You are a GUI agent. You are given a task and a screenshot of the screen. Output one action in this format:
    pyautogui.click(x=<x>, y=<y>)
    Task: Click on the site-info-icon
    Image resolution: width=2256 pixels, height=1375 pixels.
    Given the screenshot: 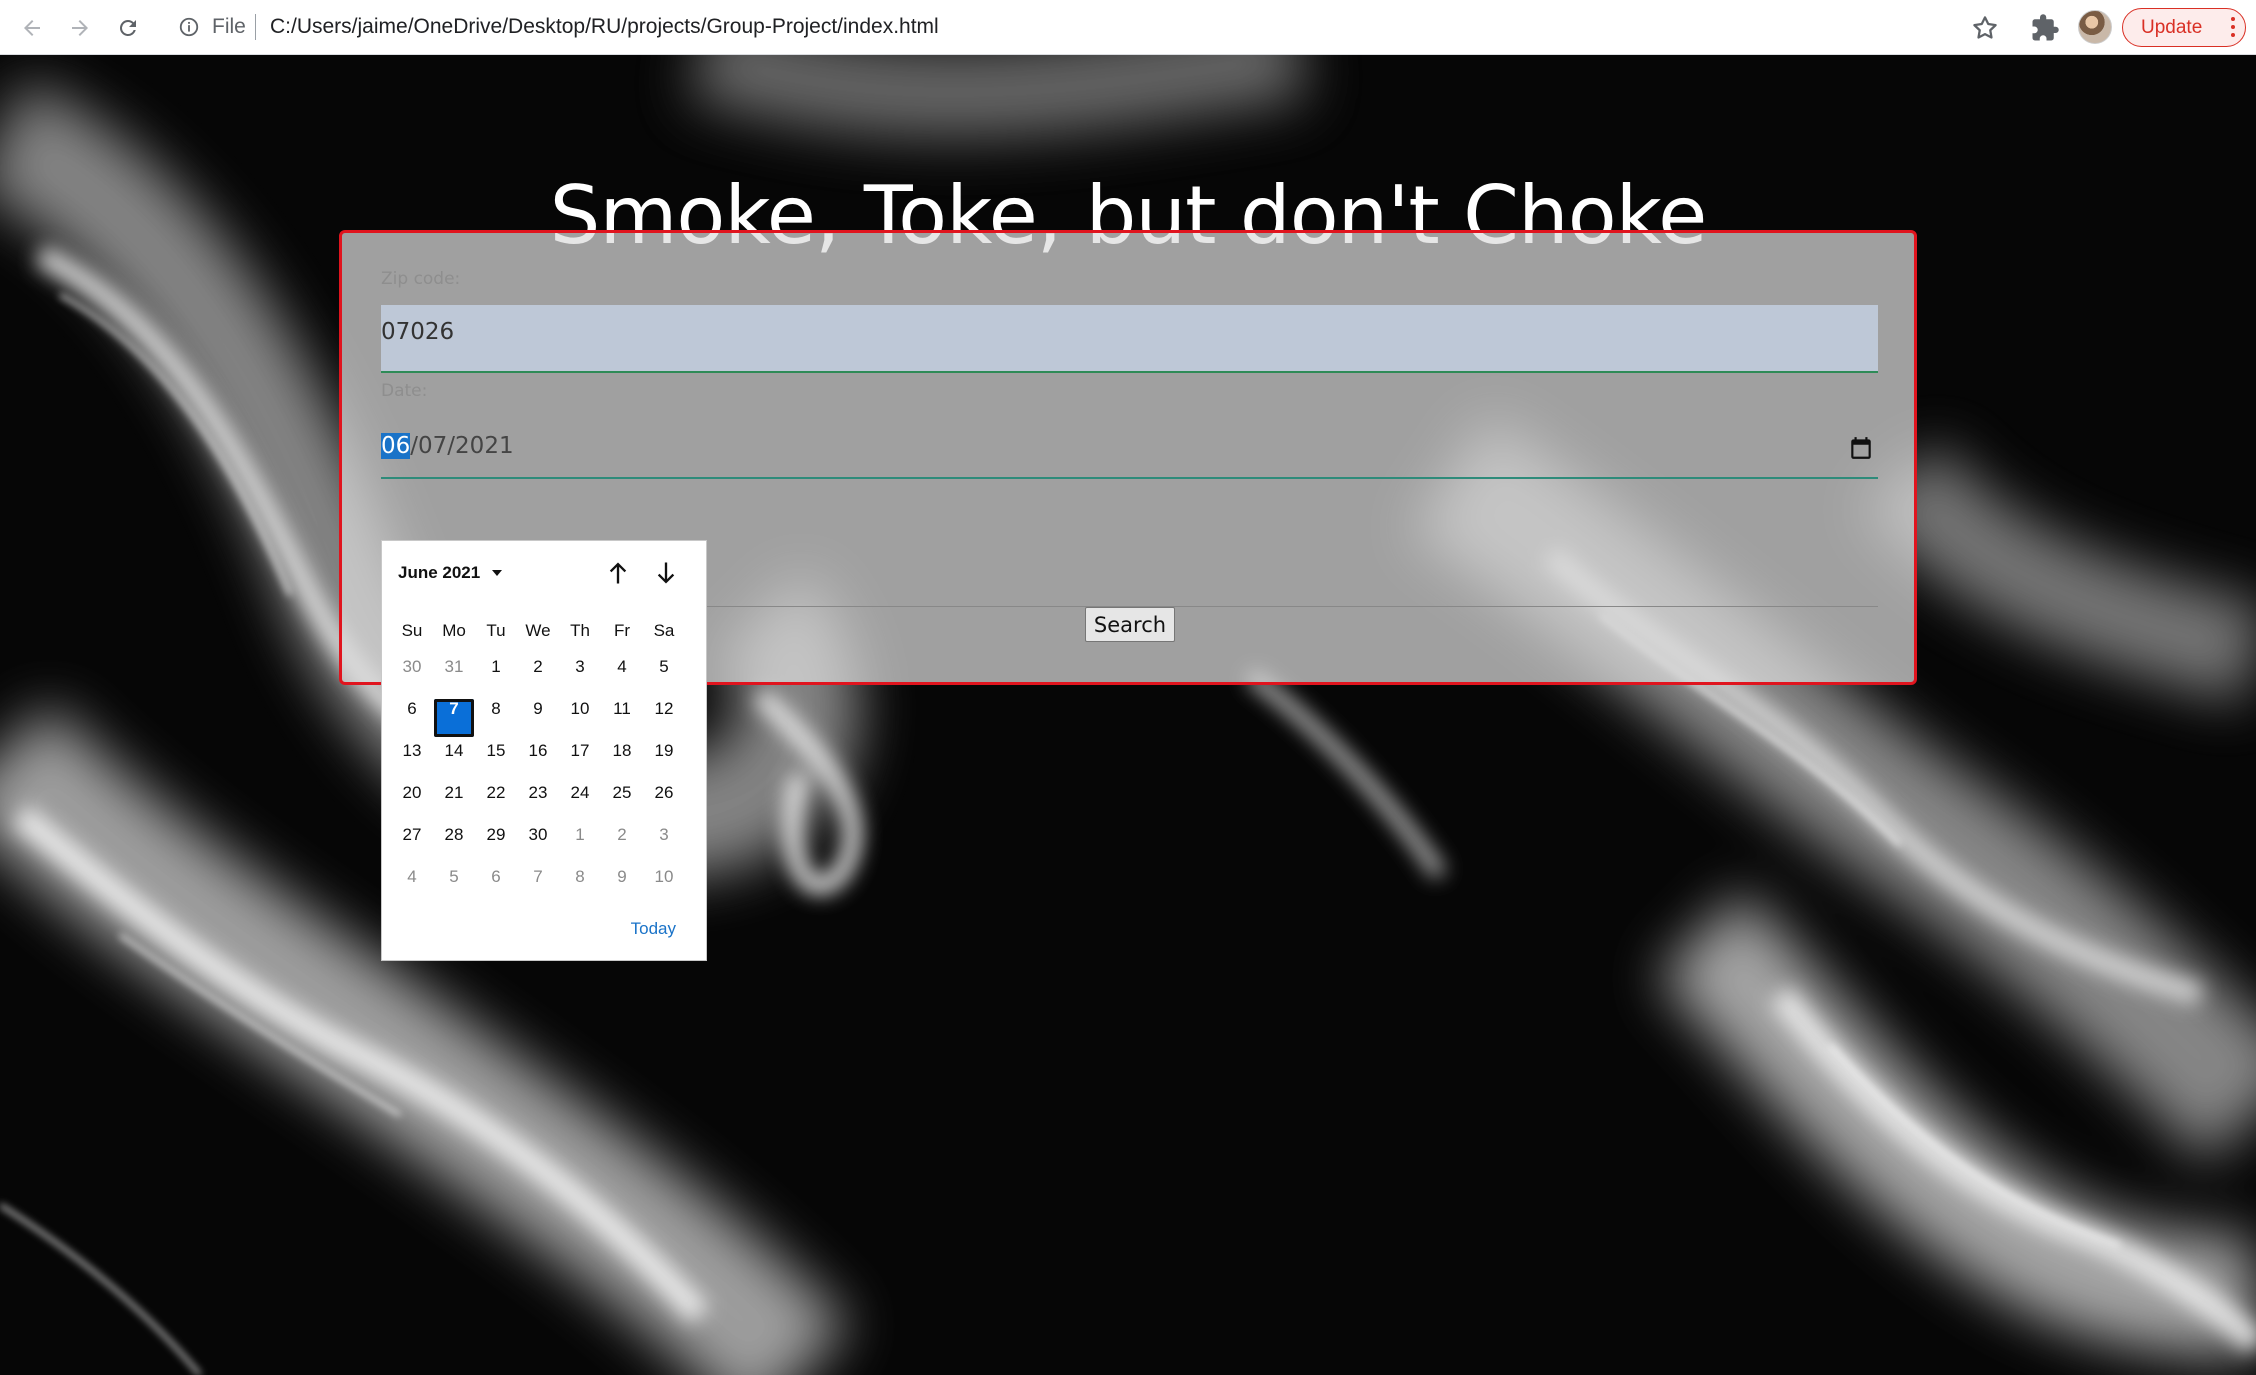 What is the action you would take?
    pyautogui.click(x=189, y=27)
    